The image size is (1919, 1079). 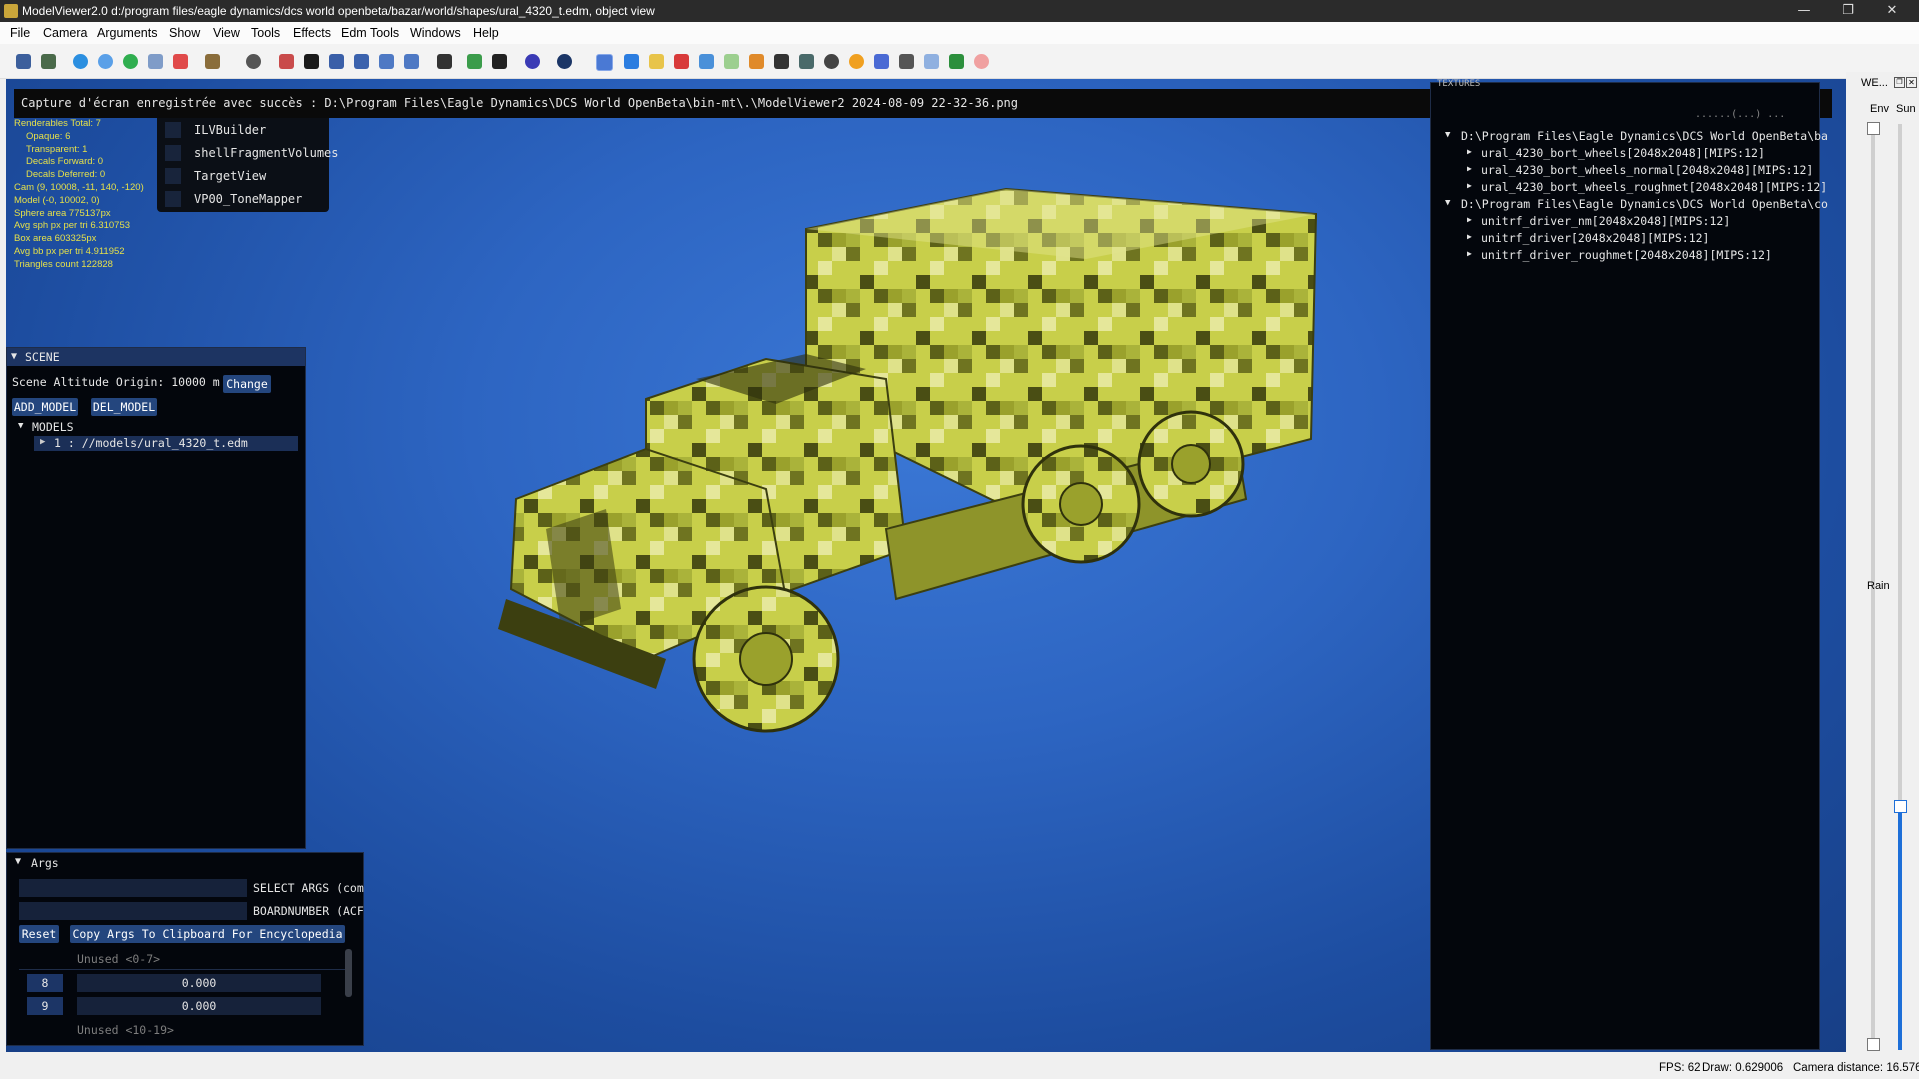 I want to click on shape-icon, so click(x=731, y=61).